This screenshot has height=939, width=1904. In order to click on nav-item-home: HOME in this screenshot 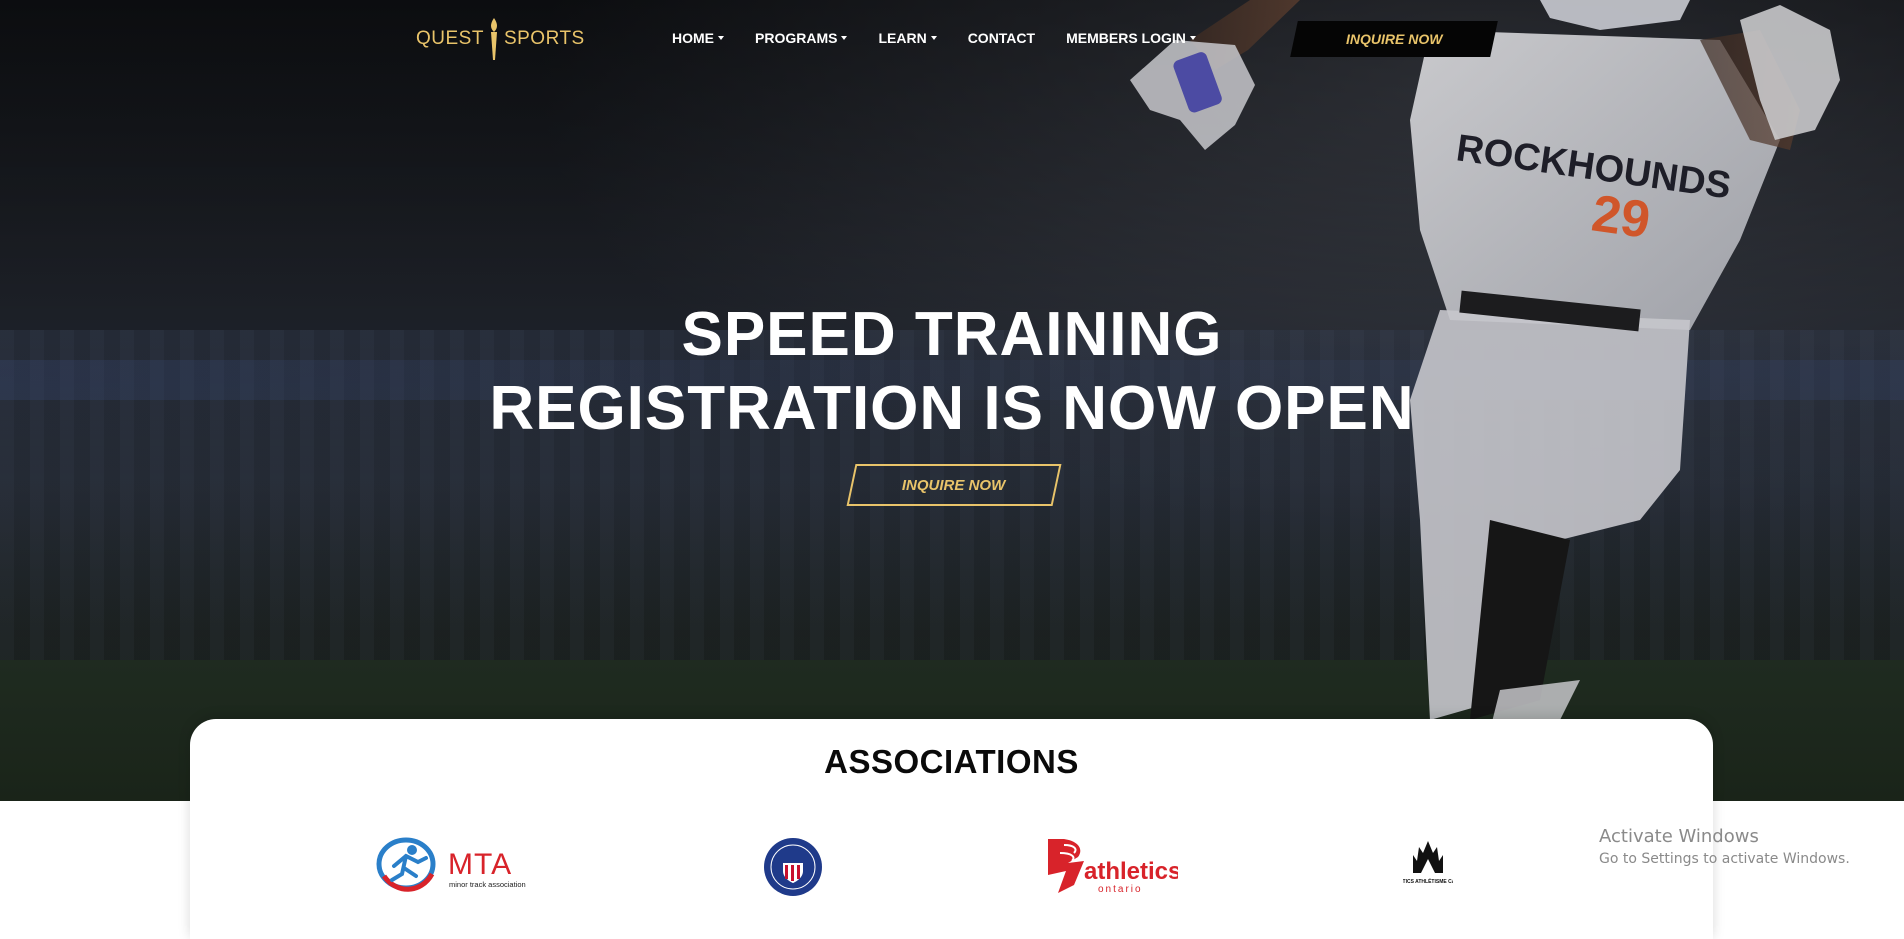, I will do `click(698, 38)`.